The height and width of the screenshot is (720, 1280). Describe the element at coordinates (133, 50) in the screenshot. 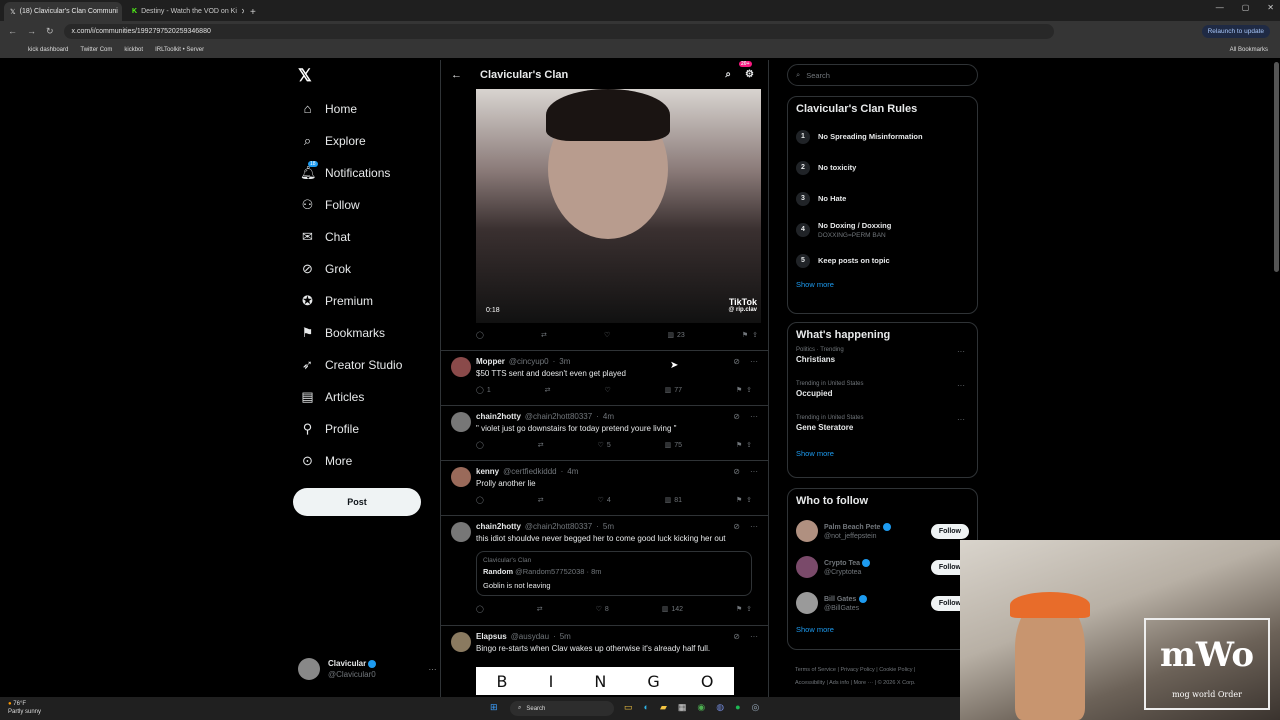

I see `bookmark-kickbot: kickbot` at that location.